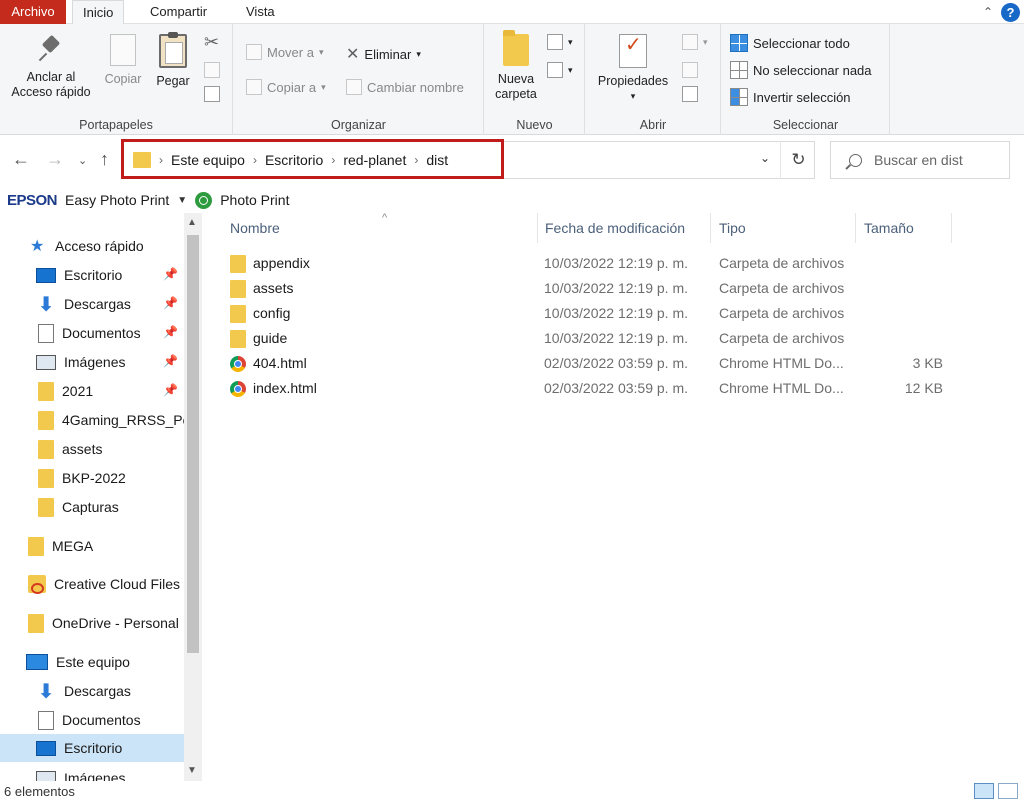 This screenshot has height=803, width=1024. I want to click on scrollbar-thumb, so click(193, 444).